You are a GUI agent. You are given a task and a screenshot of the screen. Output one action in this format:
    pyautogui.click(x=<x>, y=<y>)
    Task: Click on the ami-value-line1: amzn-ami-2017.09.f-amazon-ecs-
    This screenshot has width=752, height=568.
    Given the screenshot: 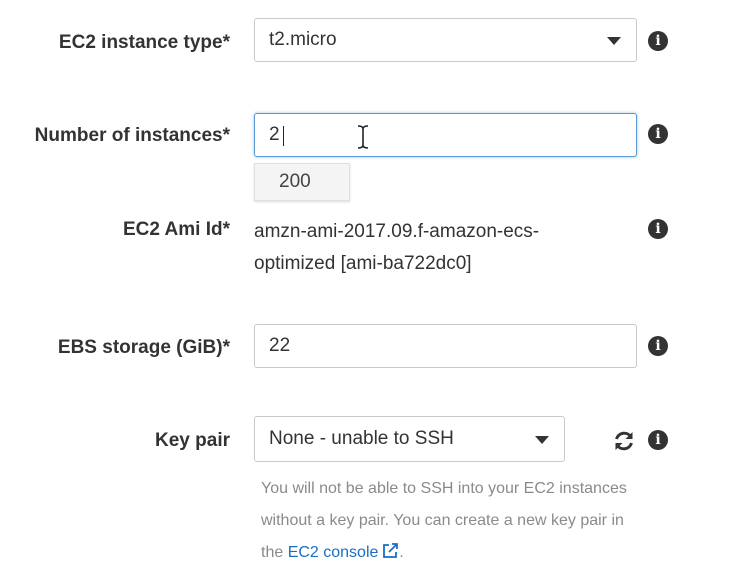 What is the action you would take?
    pyautogui.click(x=397, y=231)
    